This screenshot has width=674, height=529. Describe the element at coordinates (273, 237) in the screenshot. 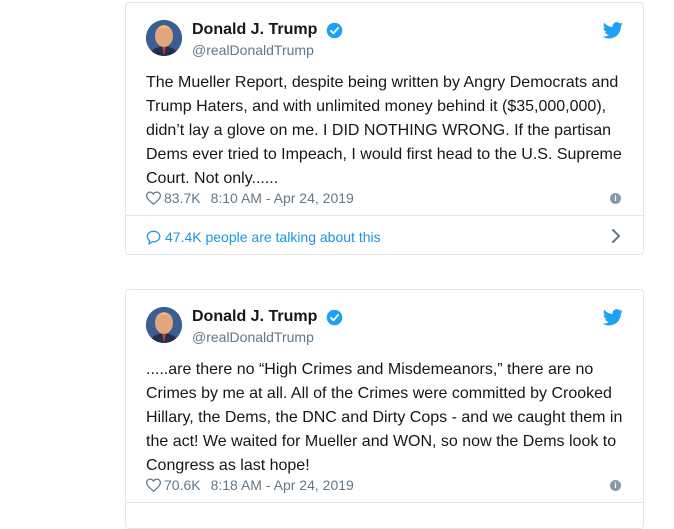

I see `talking-text: 47.4K people are talking about this` at that location.